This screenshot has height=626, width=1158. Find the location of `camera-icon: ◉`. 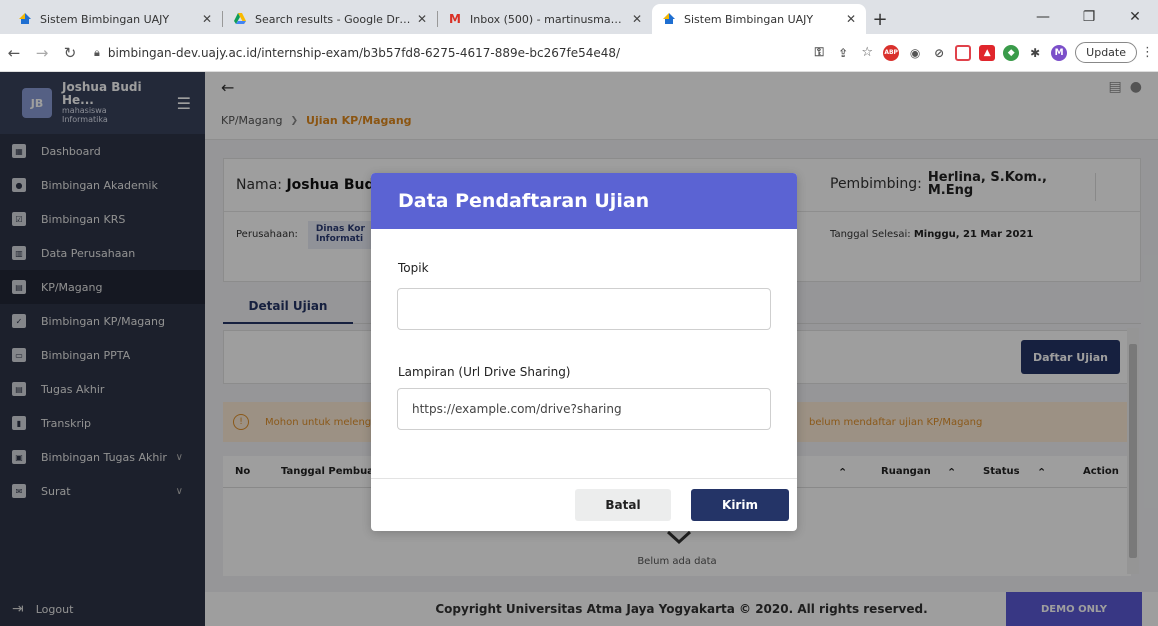

camera-icon: ◉ is located at coordinates (915, 53).